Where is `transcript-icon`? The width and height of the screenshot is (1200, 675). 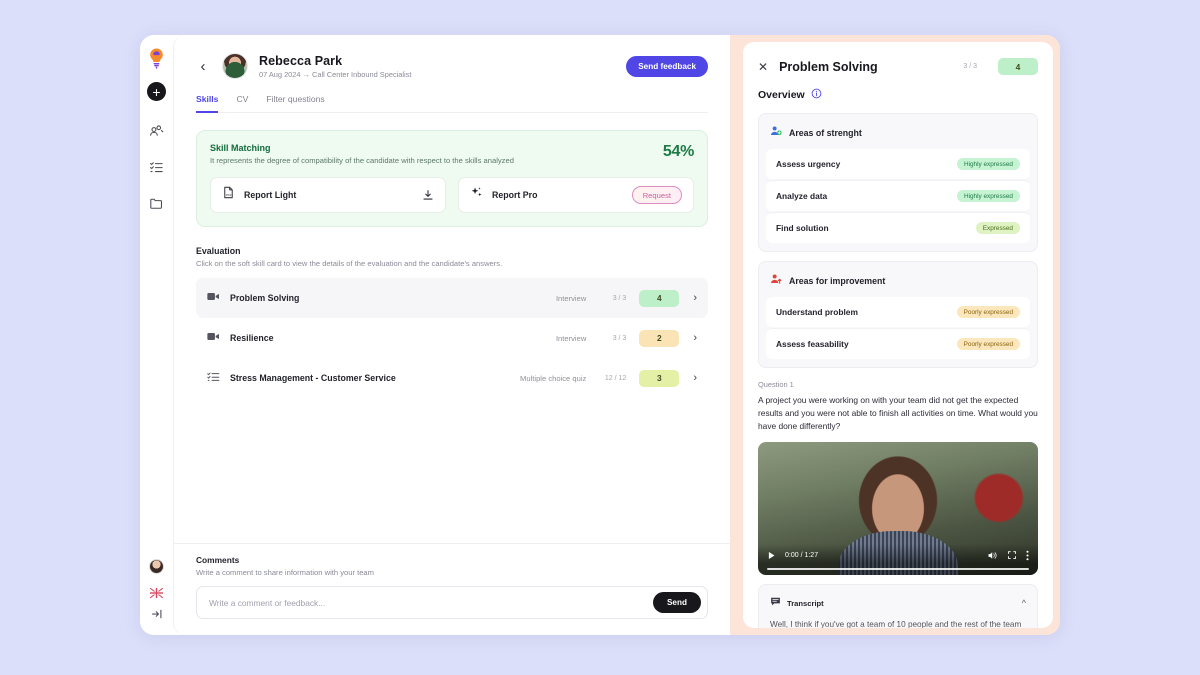 transcript-icon is located at coordinates (775, 603).